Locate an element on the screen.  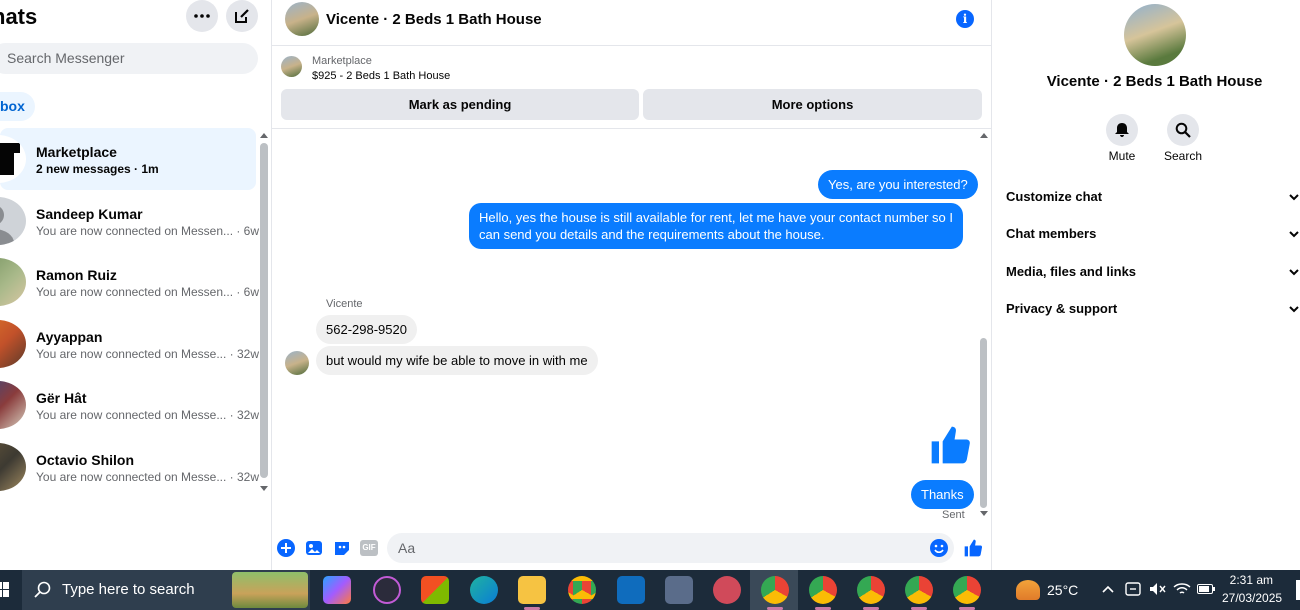
sender-avatar is located at coordinates (297, 363).